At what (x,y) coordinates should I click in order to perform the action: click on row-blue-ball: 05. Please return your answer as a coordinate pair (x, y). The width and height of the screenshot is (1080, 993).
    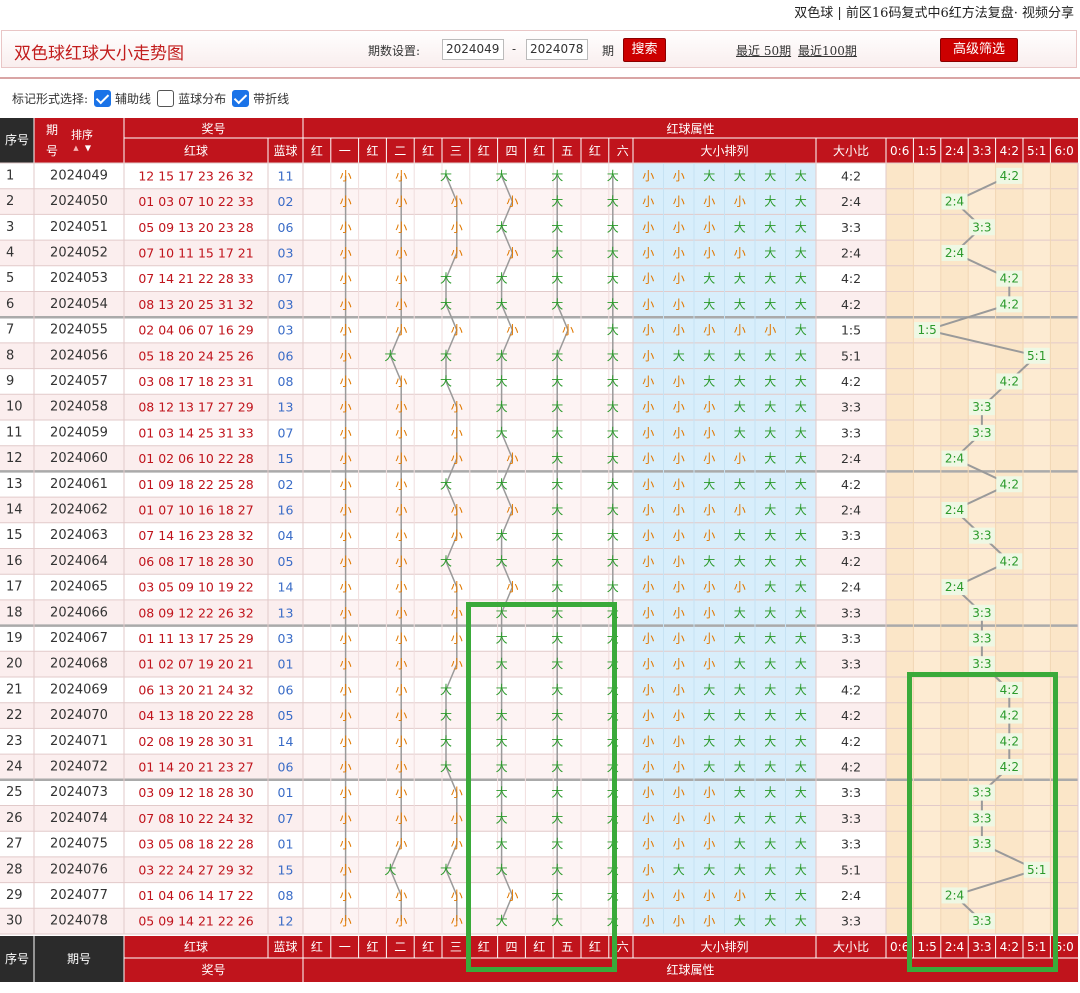
    Looking at the image, I should click on (286, 715).